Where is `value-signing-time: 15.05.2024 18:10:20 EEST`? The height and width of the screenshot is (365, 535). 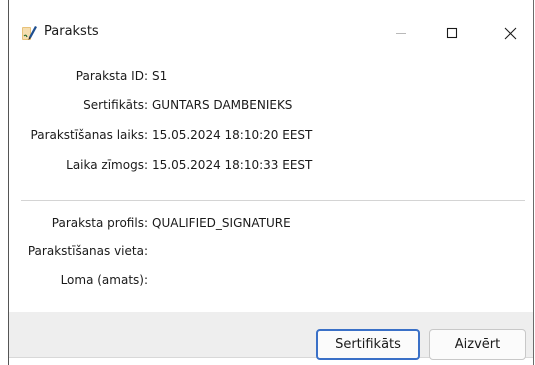
value-signing-time: 15.05.2024 18:10:20 EEST is located at coordinates (232, 135).